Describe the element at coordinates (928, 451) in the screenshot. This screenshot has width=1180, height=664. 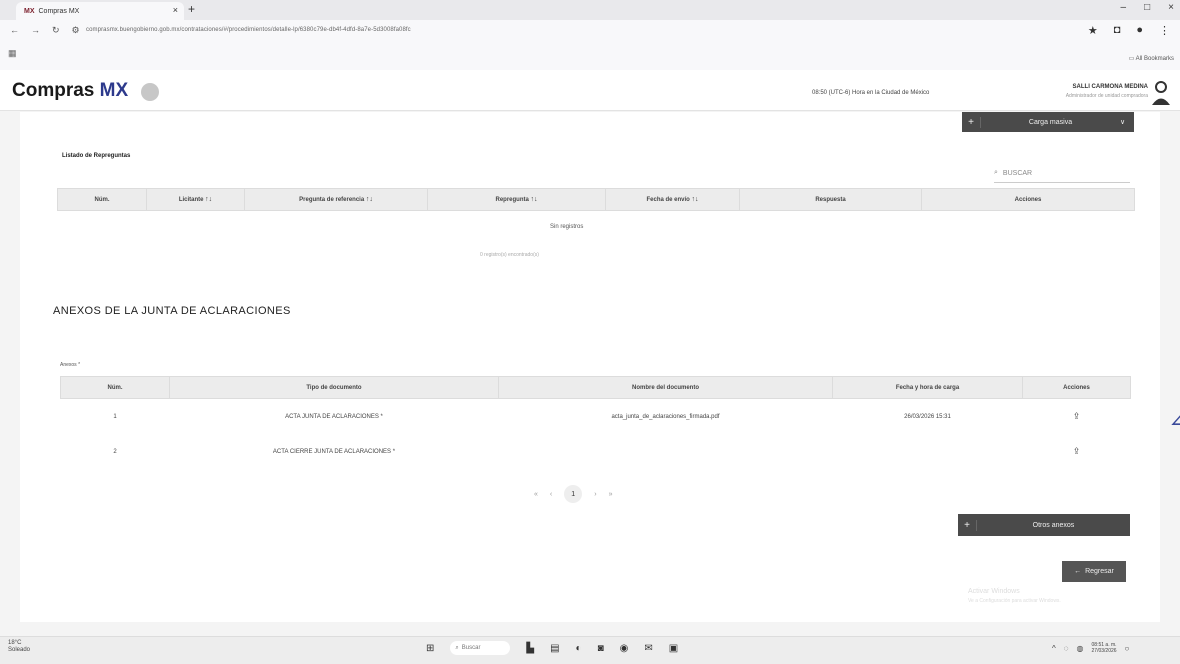
I see `row-fecha` at that location.